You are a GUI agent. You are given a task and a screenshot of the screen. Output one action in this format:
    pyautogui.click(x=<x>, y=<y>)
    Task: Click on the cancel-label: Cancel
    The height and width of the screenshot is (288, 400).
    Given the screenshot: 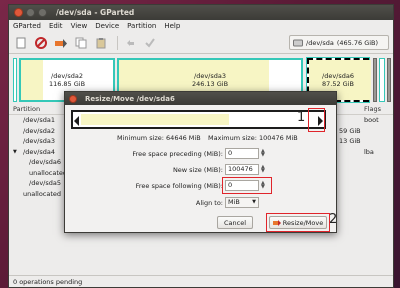 What is the action you would take?
    pyautogui.click(x=235, y=222)
    